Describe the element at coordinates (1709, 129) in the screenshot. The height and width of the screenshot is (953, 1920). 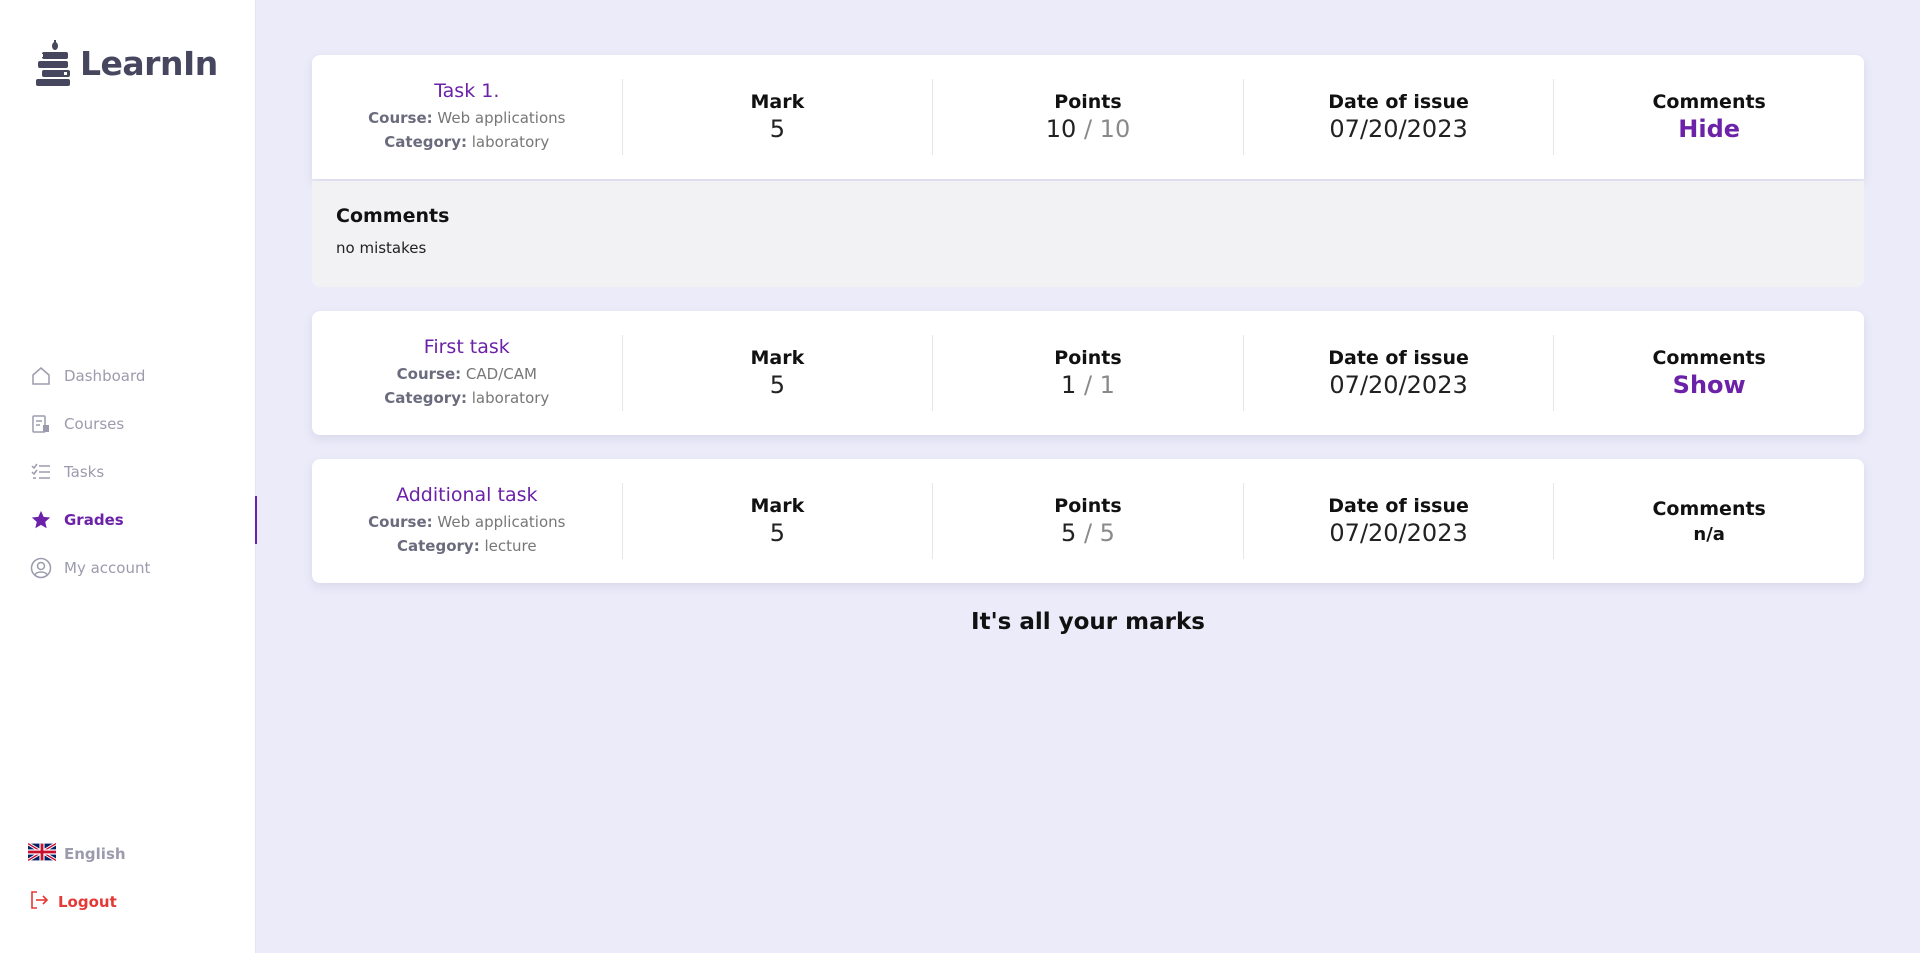
I see `hide-comments-button: Hide` at that location.